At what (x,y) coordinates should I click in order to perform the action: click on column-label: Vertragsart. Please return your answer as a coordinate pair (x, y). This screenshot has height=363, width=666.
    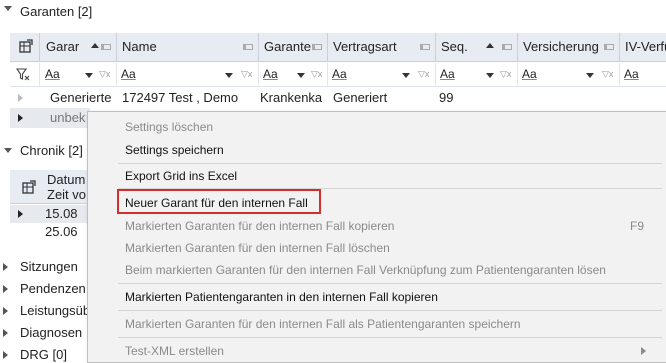
    Looking at the image, I should click on (365, 46).